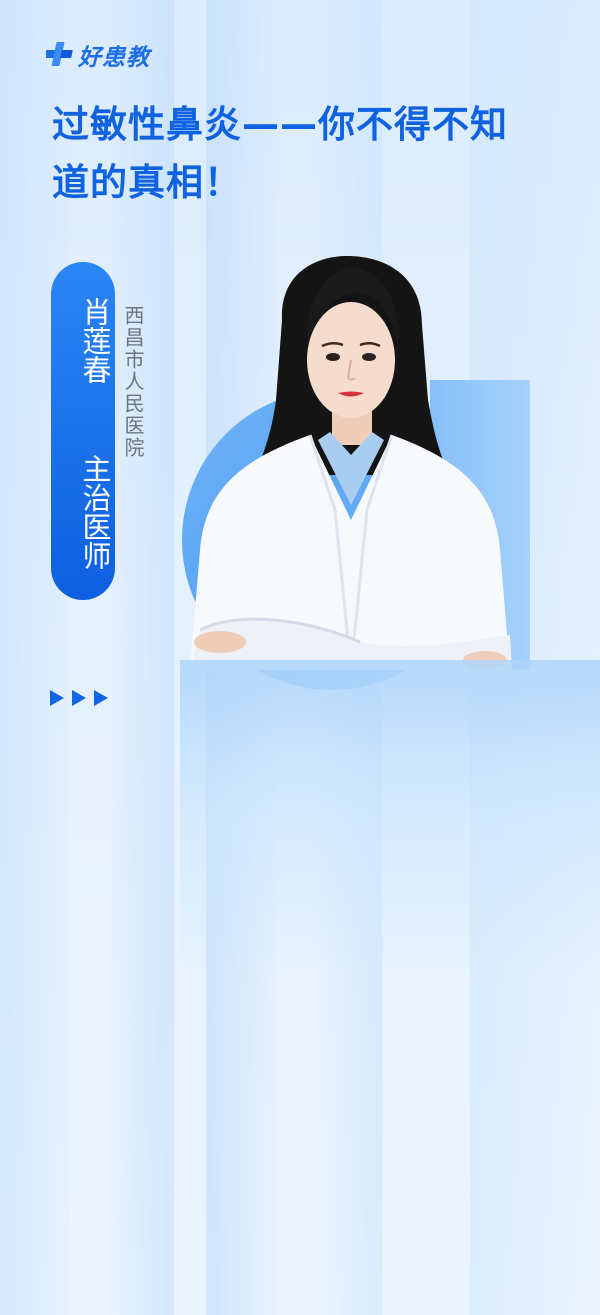 This screenshot has width=600, height=1315. I want to click on triple-play-arrows-icon, so click(79, 698).